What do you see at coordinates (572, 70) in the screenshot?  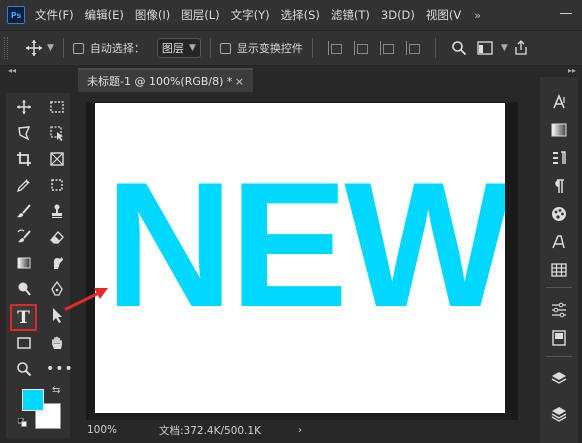 I see `collapse-panels-icon: ▸▸` at bounding box center [572, 70].